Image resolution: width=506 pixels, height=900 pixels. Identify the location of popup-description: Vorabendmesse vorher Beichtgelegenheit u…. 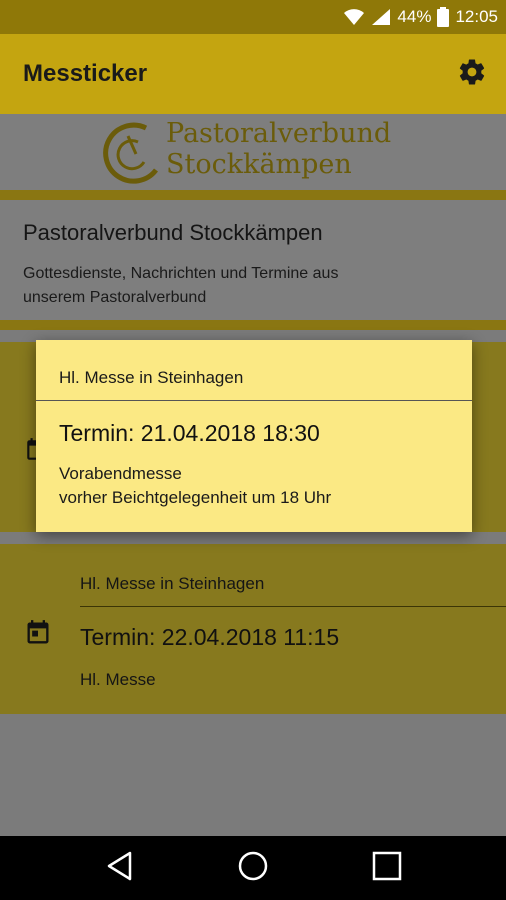
(195, 486).